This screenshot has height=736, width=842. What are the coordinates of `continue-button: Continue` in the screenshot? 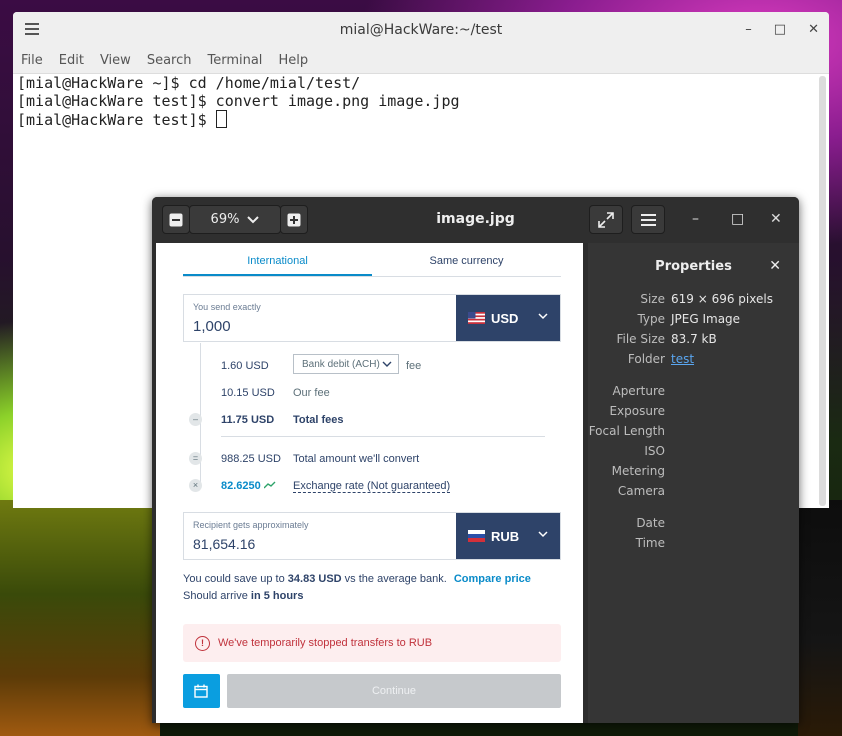 It's located at (394, 691).